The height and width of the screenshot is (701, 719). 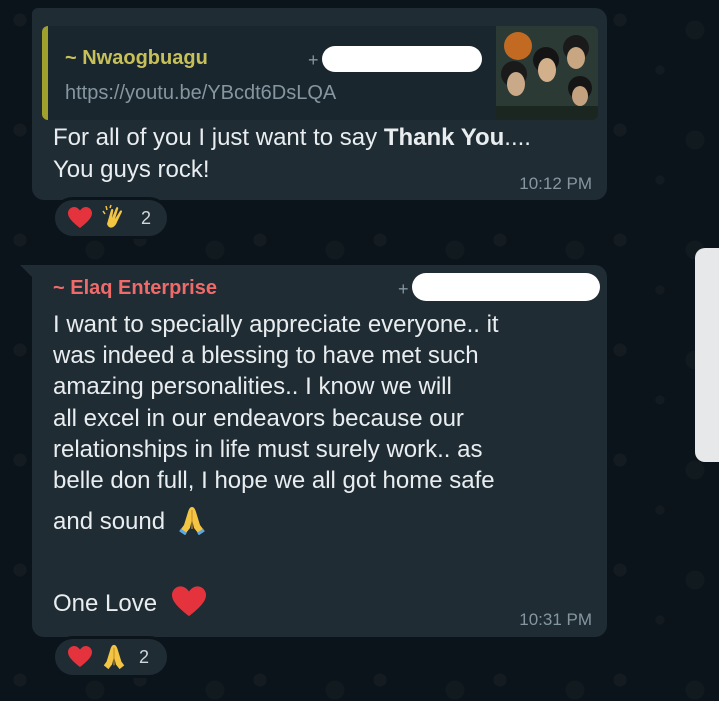 I want to click on bubble-tail, so click(x=27, y=272).